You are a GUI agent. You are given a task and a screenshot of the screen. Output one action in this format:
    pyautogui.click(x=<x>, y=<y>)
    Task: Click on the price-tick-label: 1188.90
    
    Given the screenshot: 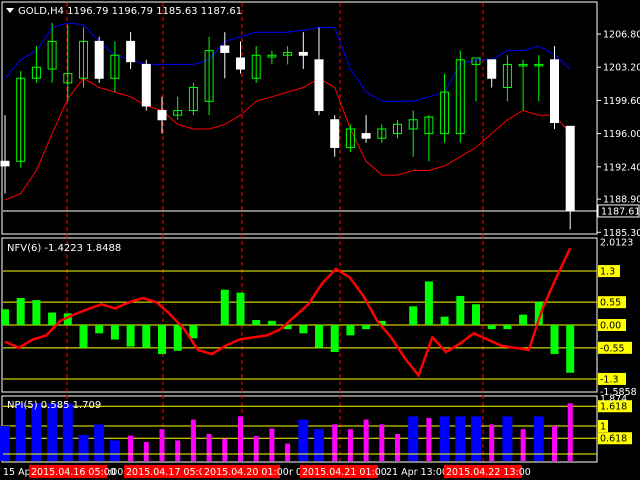 What is the action you would take?
    pyautogui.click(x=621, y=200)
    